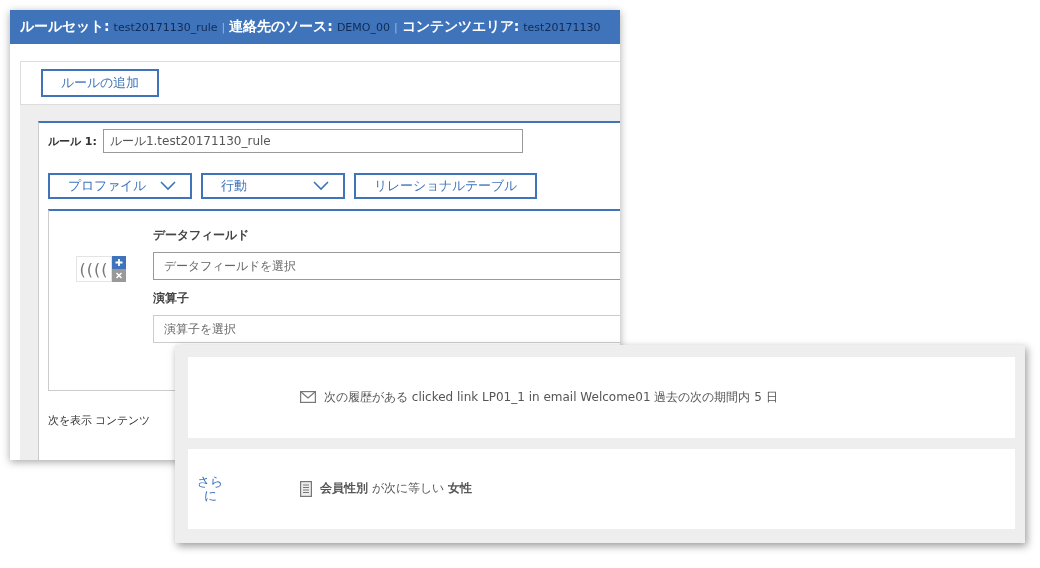 This screenshot has height=568, width=1040. I want to click on add-icon, so click(119, 262).